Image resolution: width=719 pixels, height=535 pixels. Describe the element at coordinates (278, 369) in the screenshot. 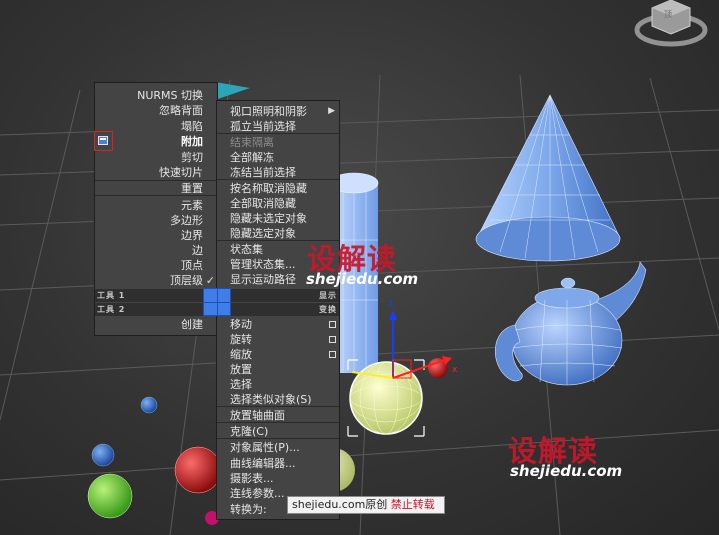

I see `quad-right-transform-item-3: 放置` at that location.